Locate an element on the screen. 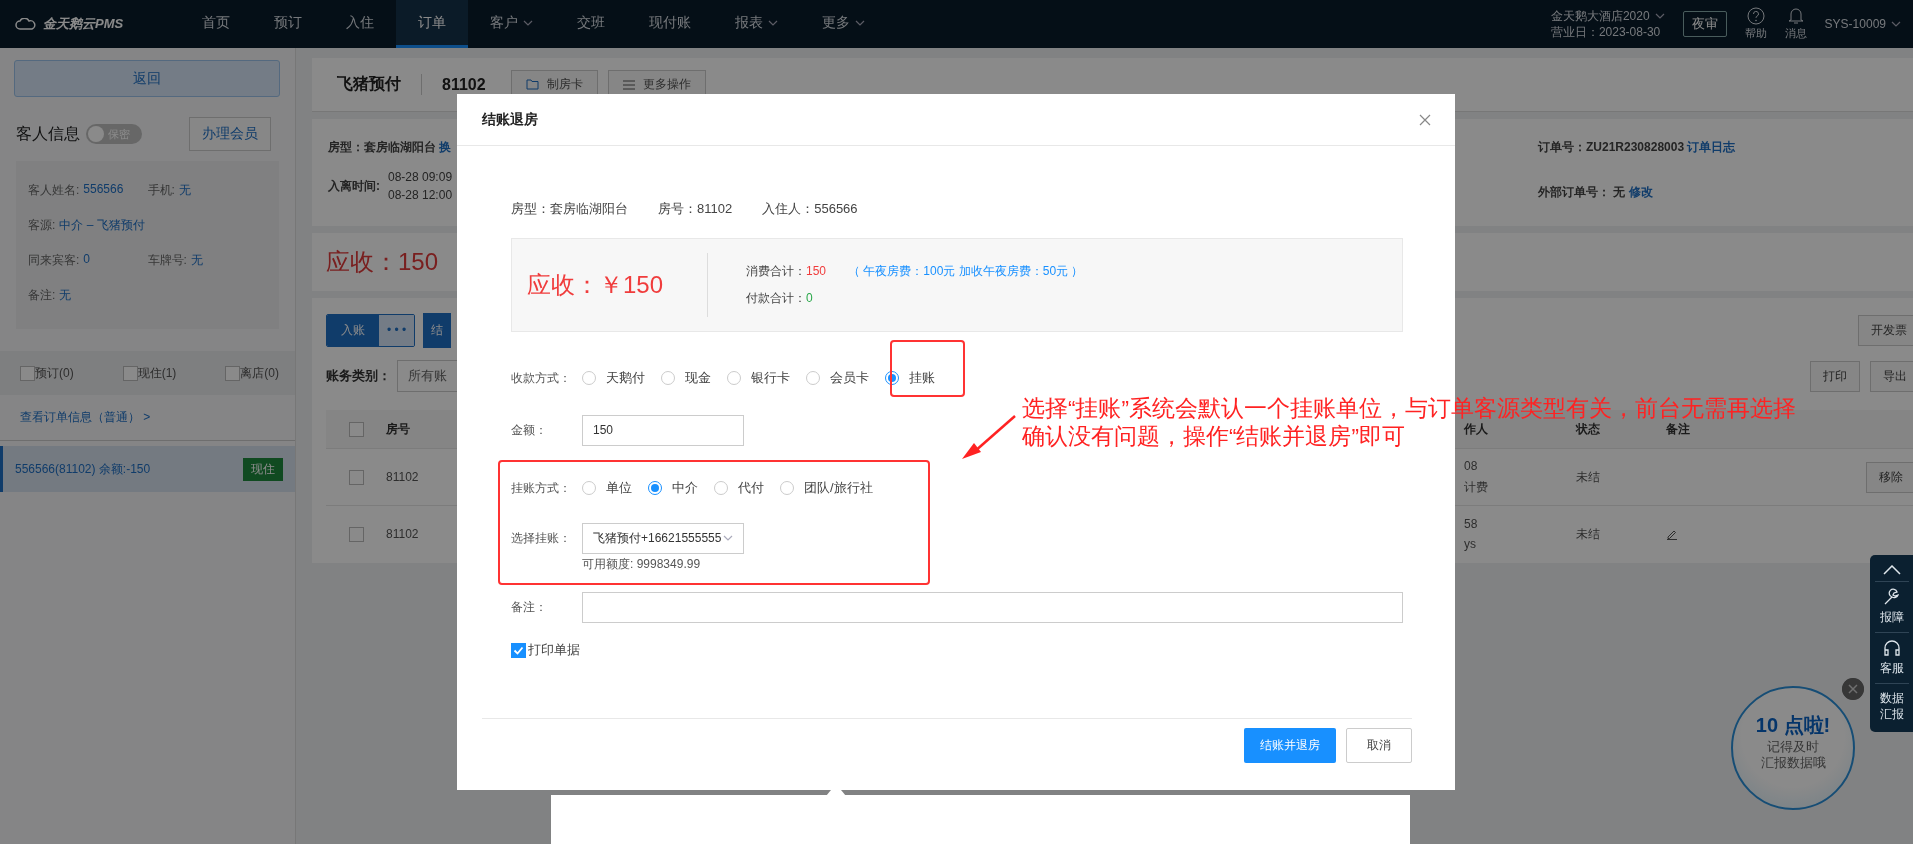 The height and width of the screenshot is (844, 1913). nav-tab: 现付账 is located at coordinates (670, 24).